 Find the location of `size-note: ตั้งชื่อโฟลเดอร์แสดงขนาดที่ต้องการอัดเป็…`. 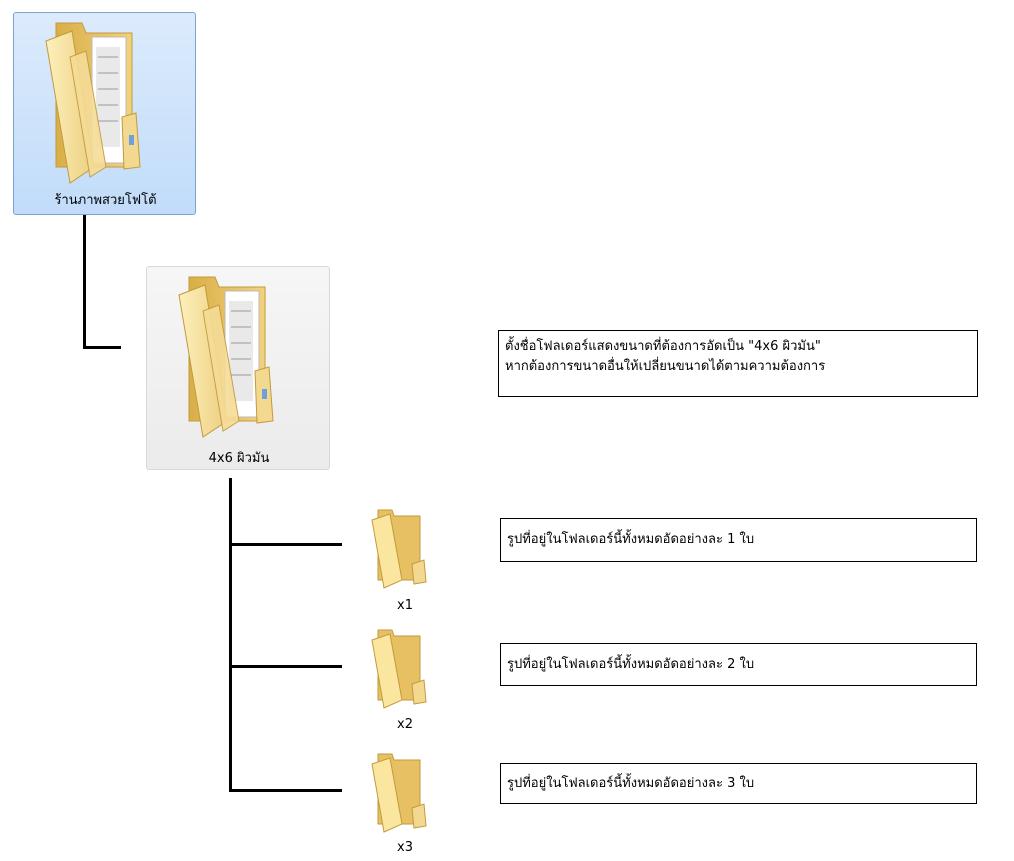

size-note: ตั้งชื่อโฟลเดอร์แสดงขนาดที่ต้องการอัดเป็… is located at coordinates (738, 363).